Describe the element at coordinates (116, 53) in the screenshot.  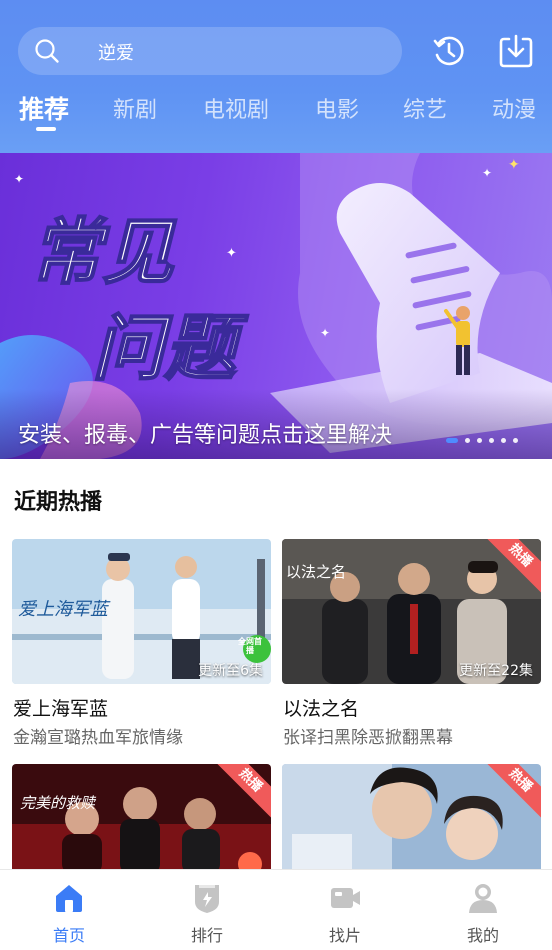
I see `search-text: 逆爱` at that location.